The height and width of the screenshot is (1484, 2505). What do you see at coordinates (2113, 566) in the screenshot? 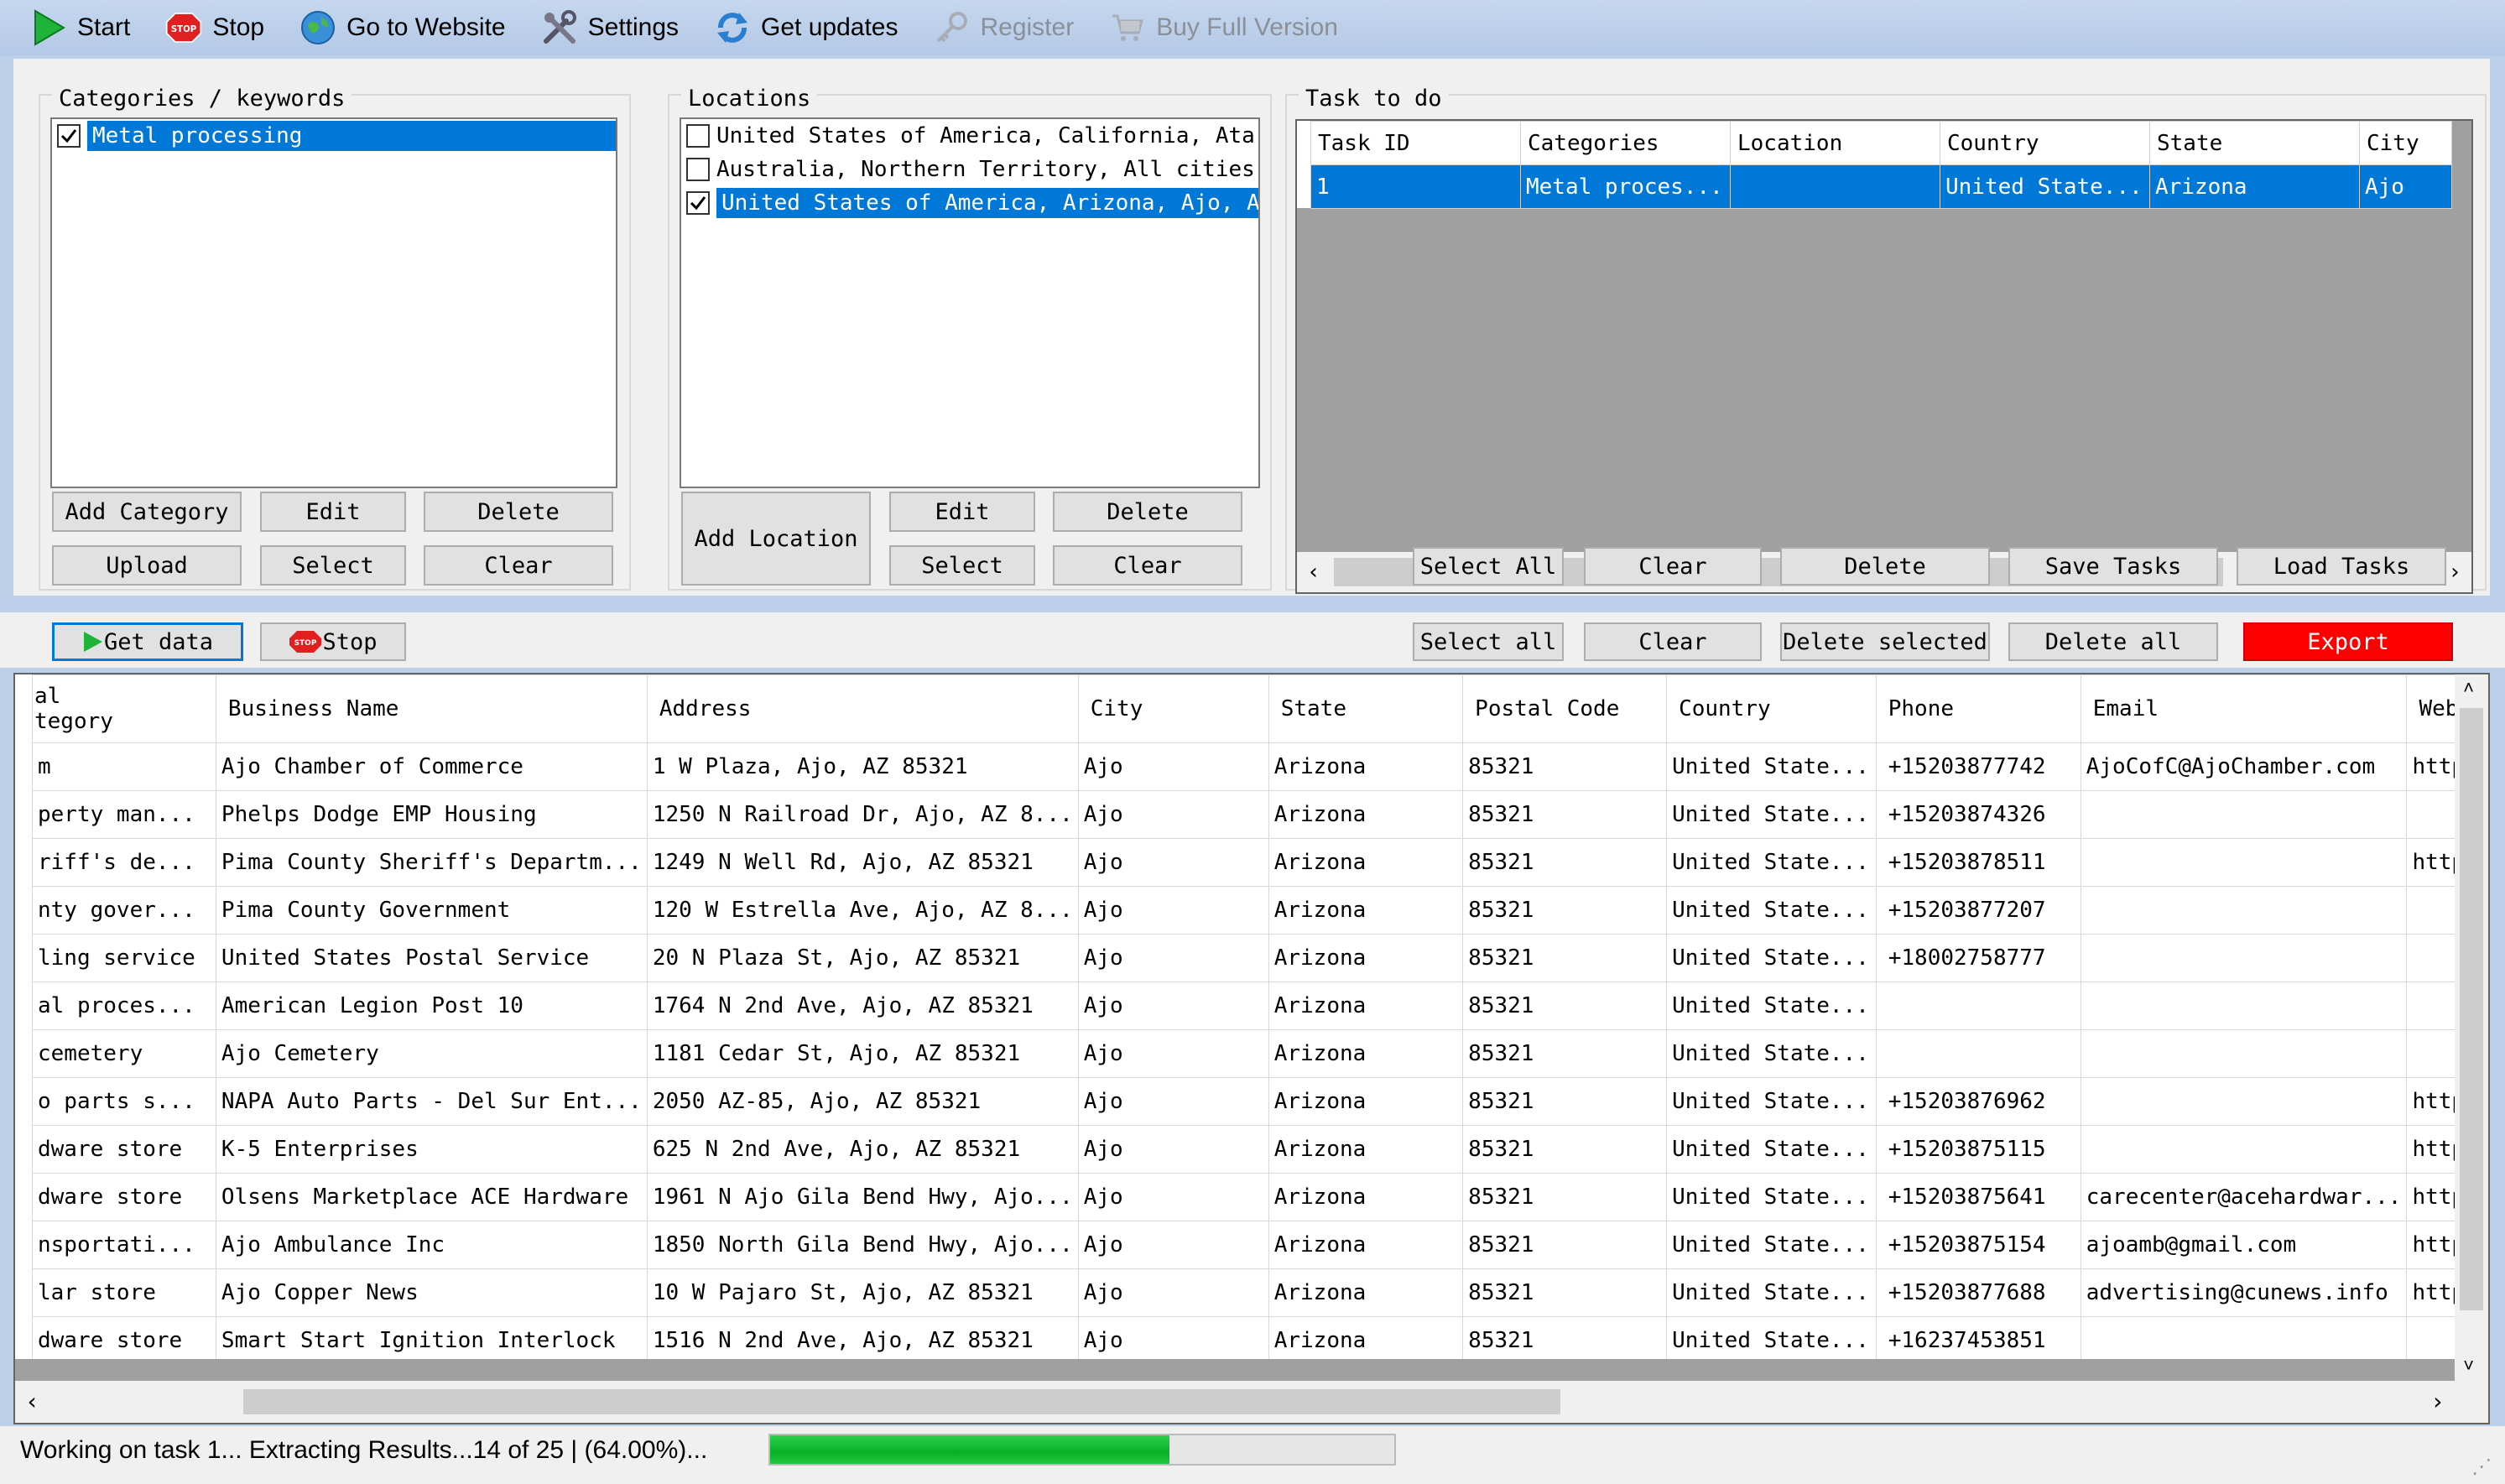
I see `save-tasks-button: Save Tasks` at bounding box center [2113, 566].